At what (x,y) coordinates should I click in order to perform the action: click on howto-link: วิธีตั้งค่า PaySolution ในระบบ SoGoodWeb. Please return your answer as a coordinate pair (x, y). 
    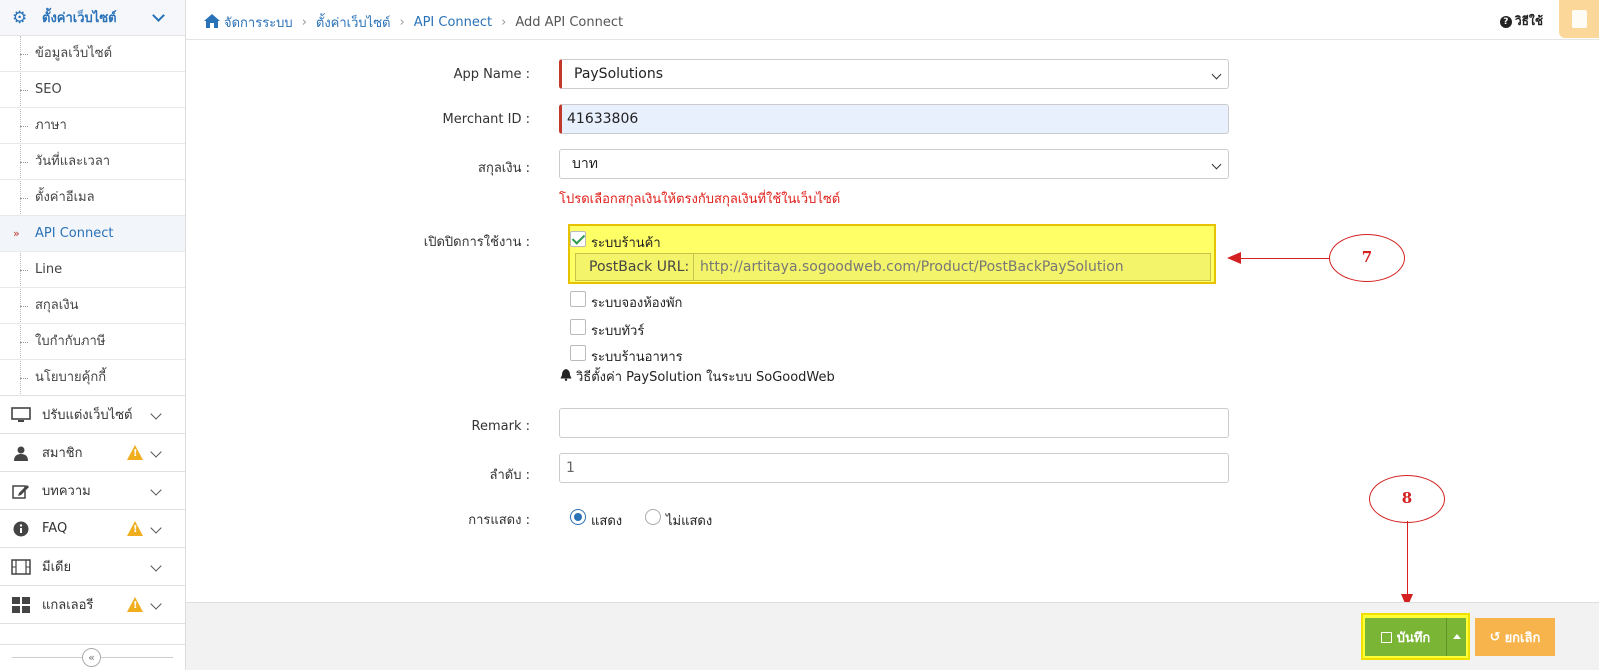
    Looking at the image, I should click on (697, 376).